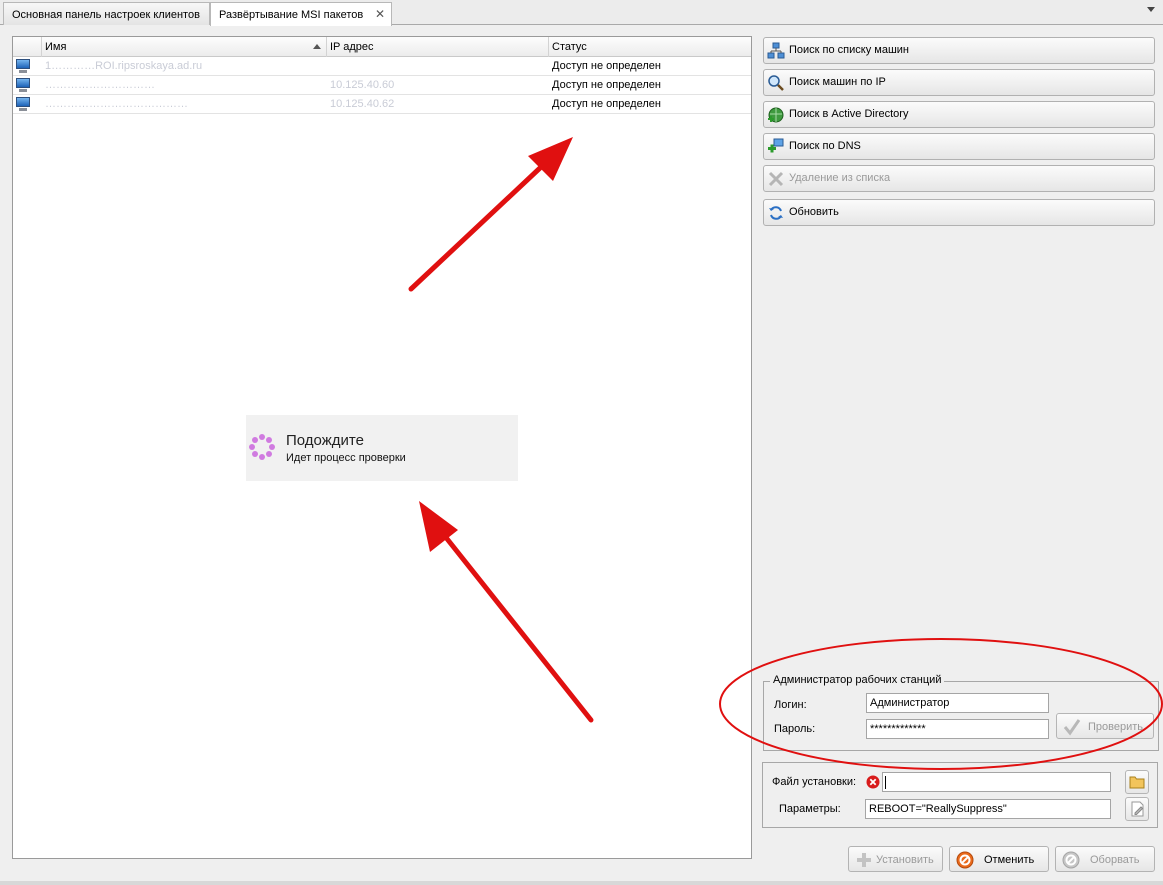 This screenshot has width=1163, height=885. I want to click on cancel-button: Отменить, so click(999, 859).